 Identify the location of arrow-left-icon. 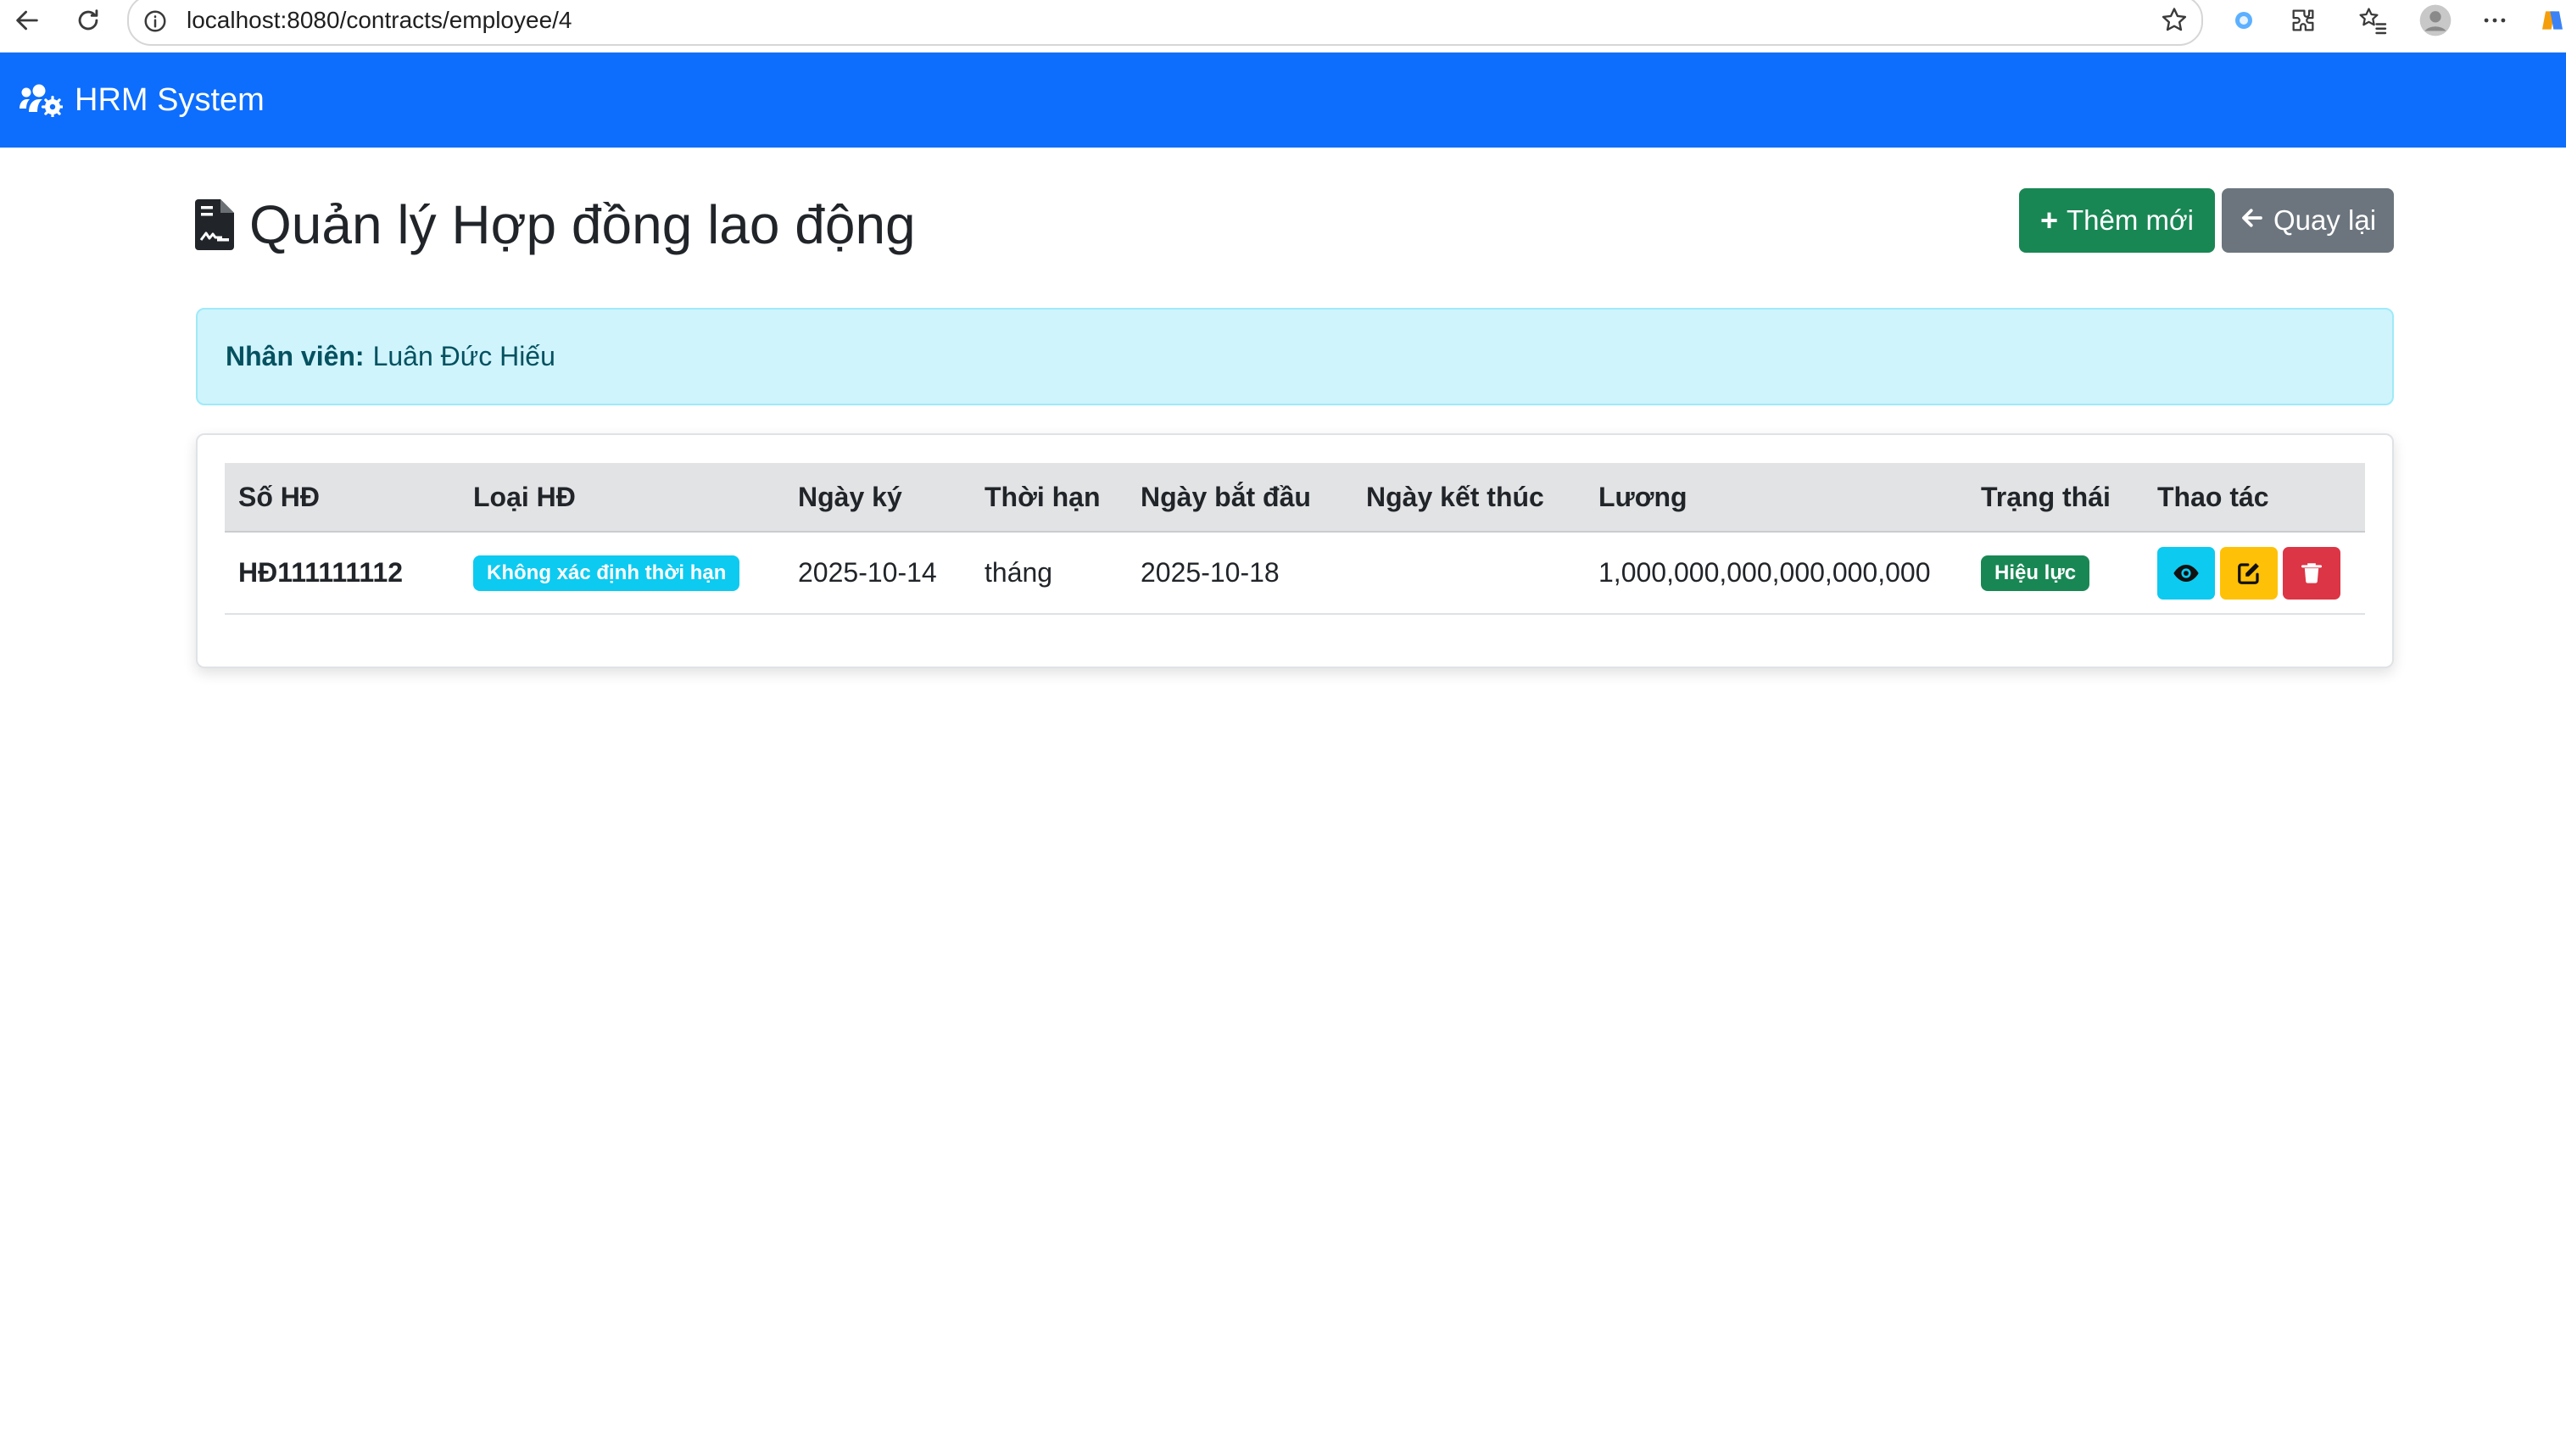
(2252, 220).